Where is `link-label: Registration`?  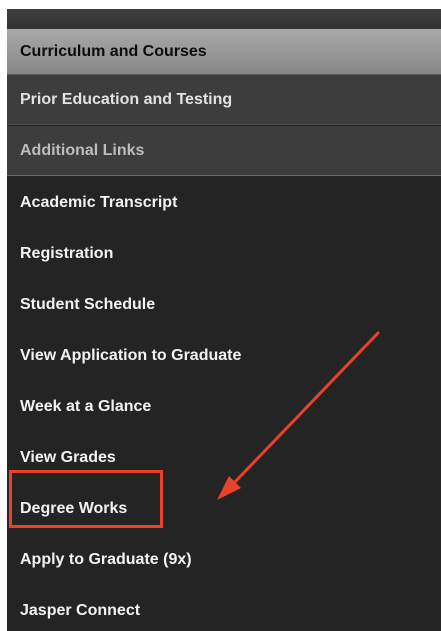 link-label: Registration is located at coordinates (67, 253).